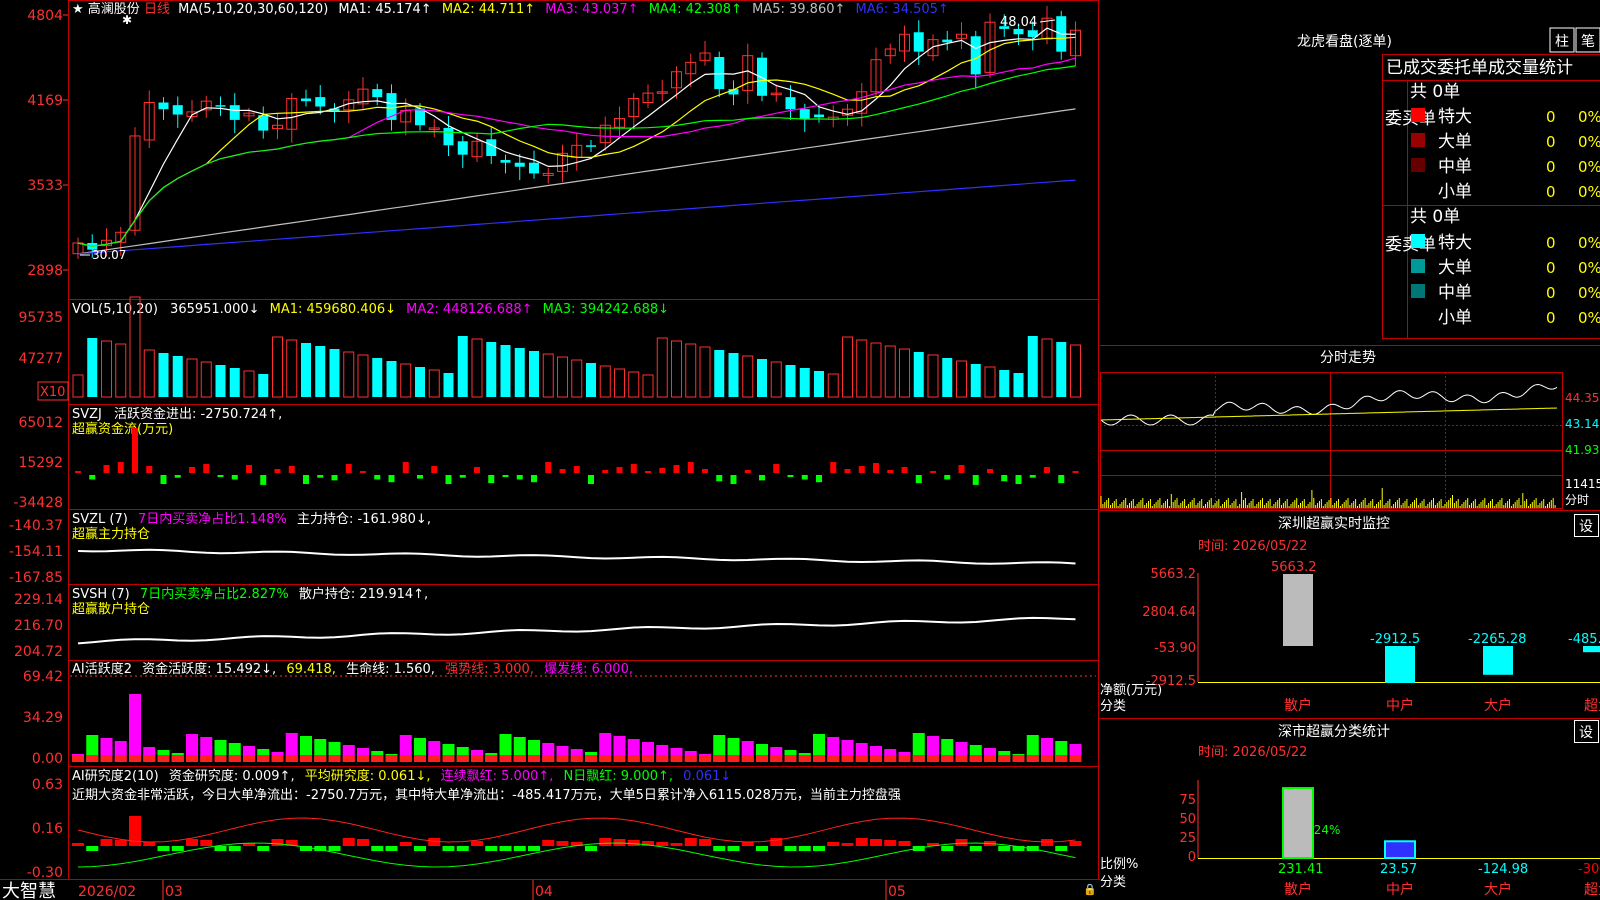 The height and width of the screenshot is (900, 1600). I want to click on y-tick: 2804.64, so click(1169, 612).